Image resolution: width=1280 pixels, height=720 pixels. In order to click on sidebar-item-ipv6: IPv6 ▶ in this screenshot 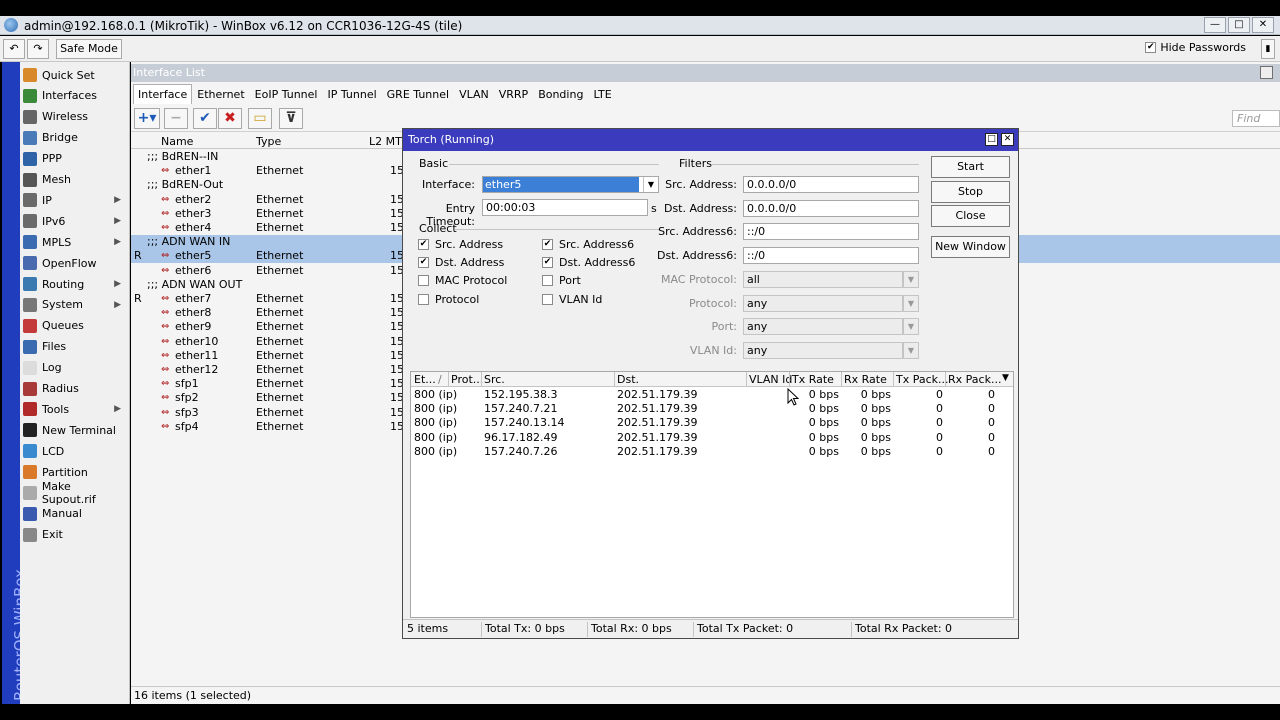, I will do `click(75, 221)`.